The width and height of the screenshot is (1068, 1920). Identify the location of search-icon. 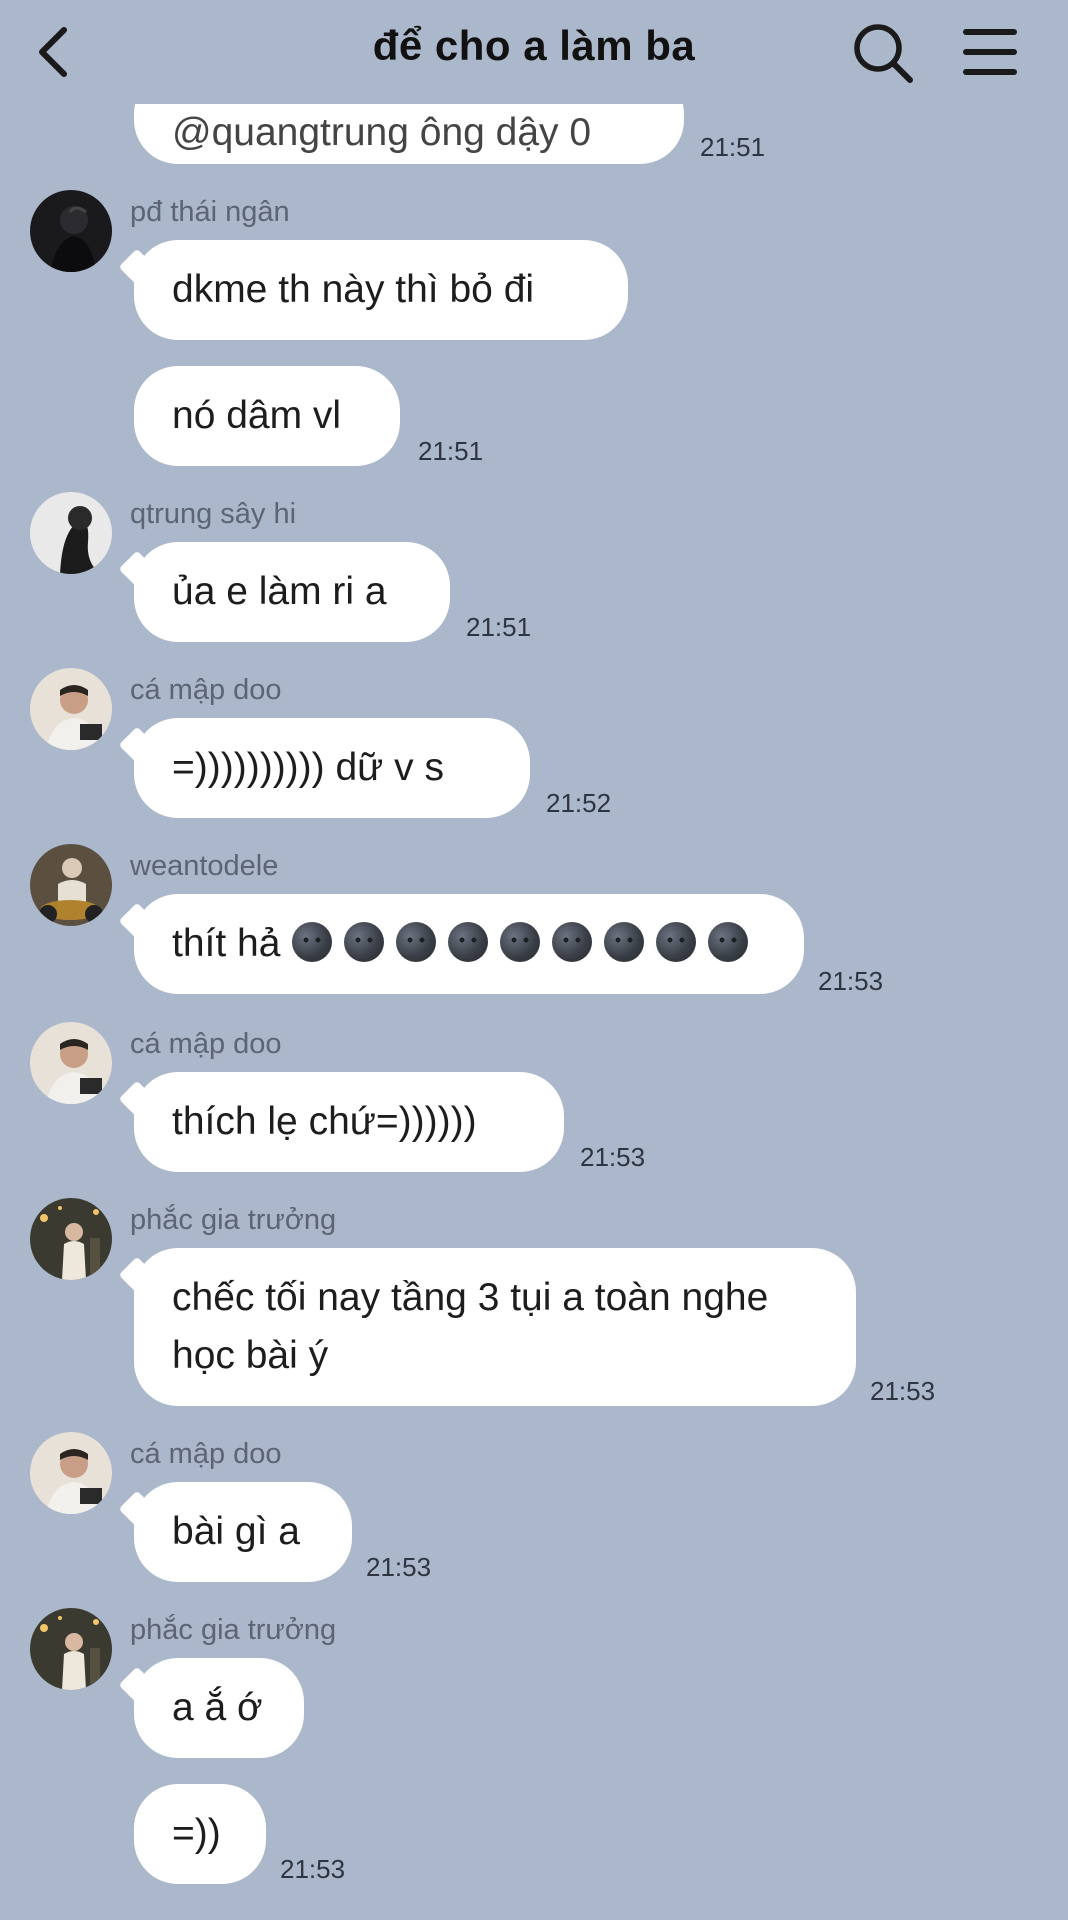
(883, 53).